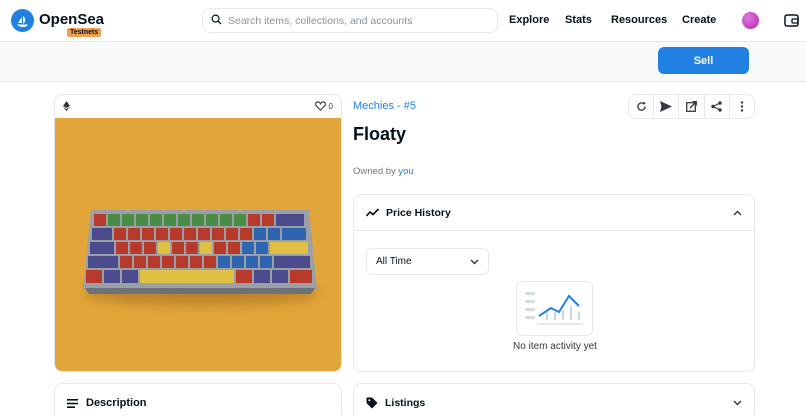 The width and height of the screenshot is (806, 415). I want to click on more-options-button, so click(742, 106).